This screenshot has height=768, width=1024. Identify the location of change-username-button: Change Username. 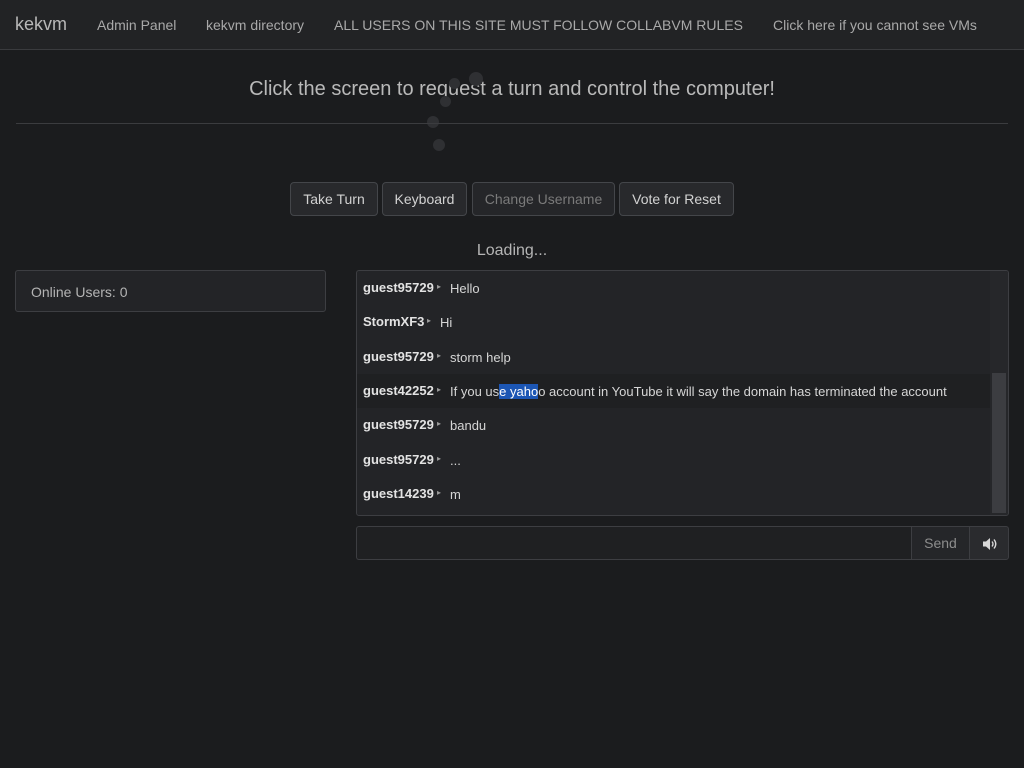
(543, 199).